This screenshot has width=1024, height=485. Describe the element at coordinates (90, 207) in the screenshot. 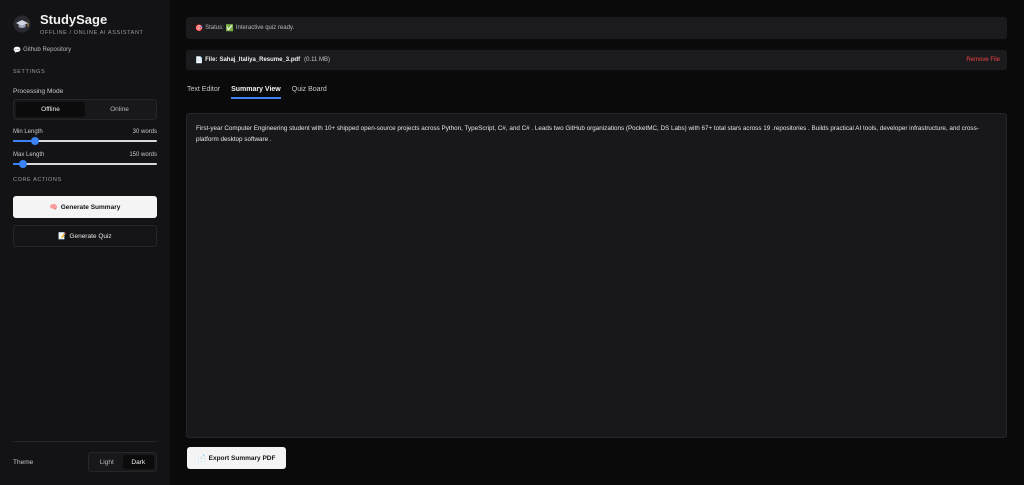

I see `generate-summary-label: Generate Summary` at that location.